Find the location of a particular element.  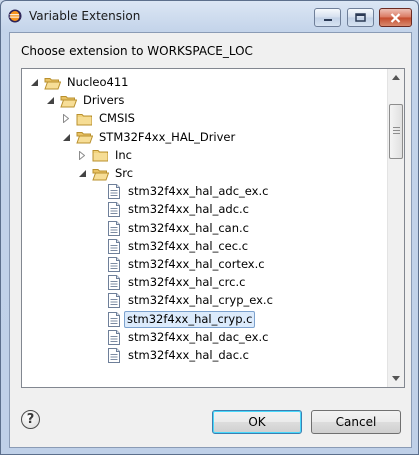

eclipse-icon is located at coordinates (15, 16).